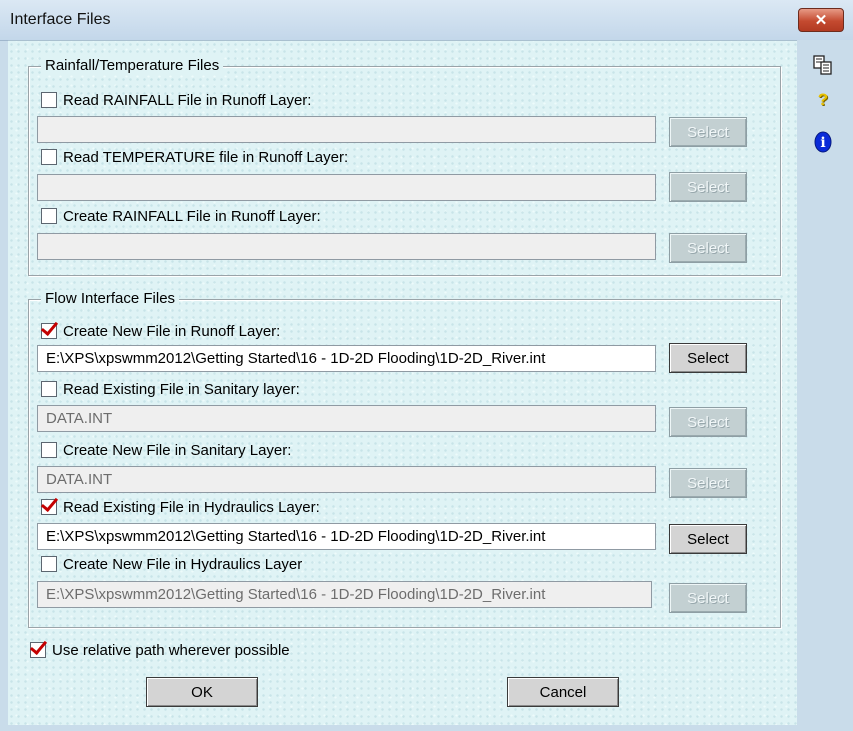 The height and width of the screenshot is (731, 853). What do you see at coordinates (708, 248) in the screenshot?
I see `create-rainfall-select-button: Select` at bounding box center [708, 248].